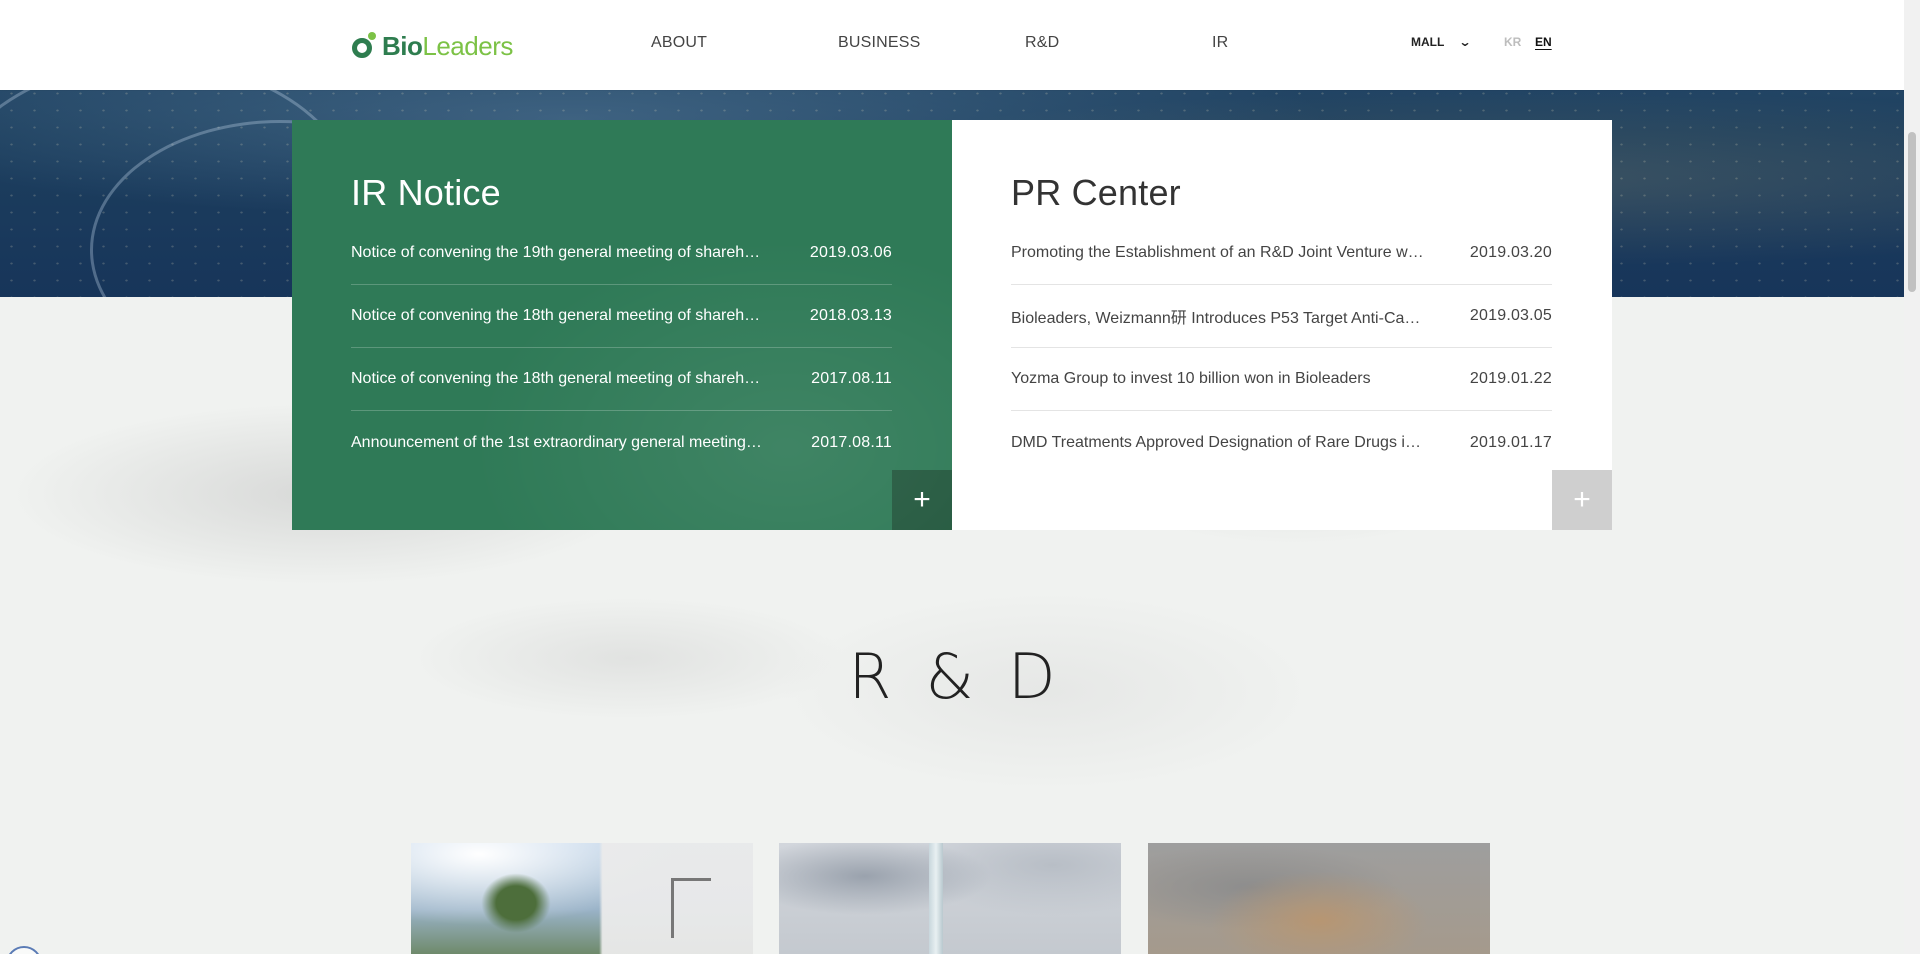 This screenshot has width=1920, height=954. Describe the element at coordinates (582, 898) in the screenshot. I see `rnd-card-facility` at that location.